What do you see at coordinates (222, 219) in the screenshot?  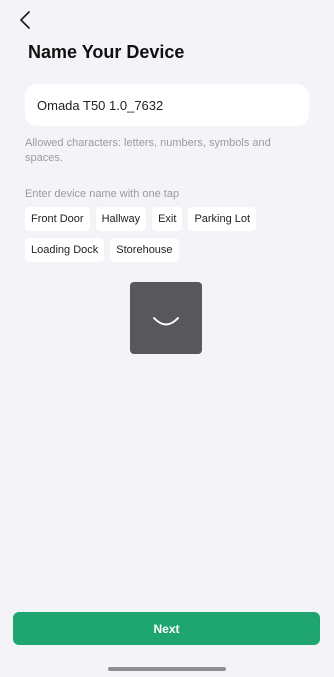 I see `chip-parking-lot: Parking Lot` at bounding box center [222, 219].